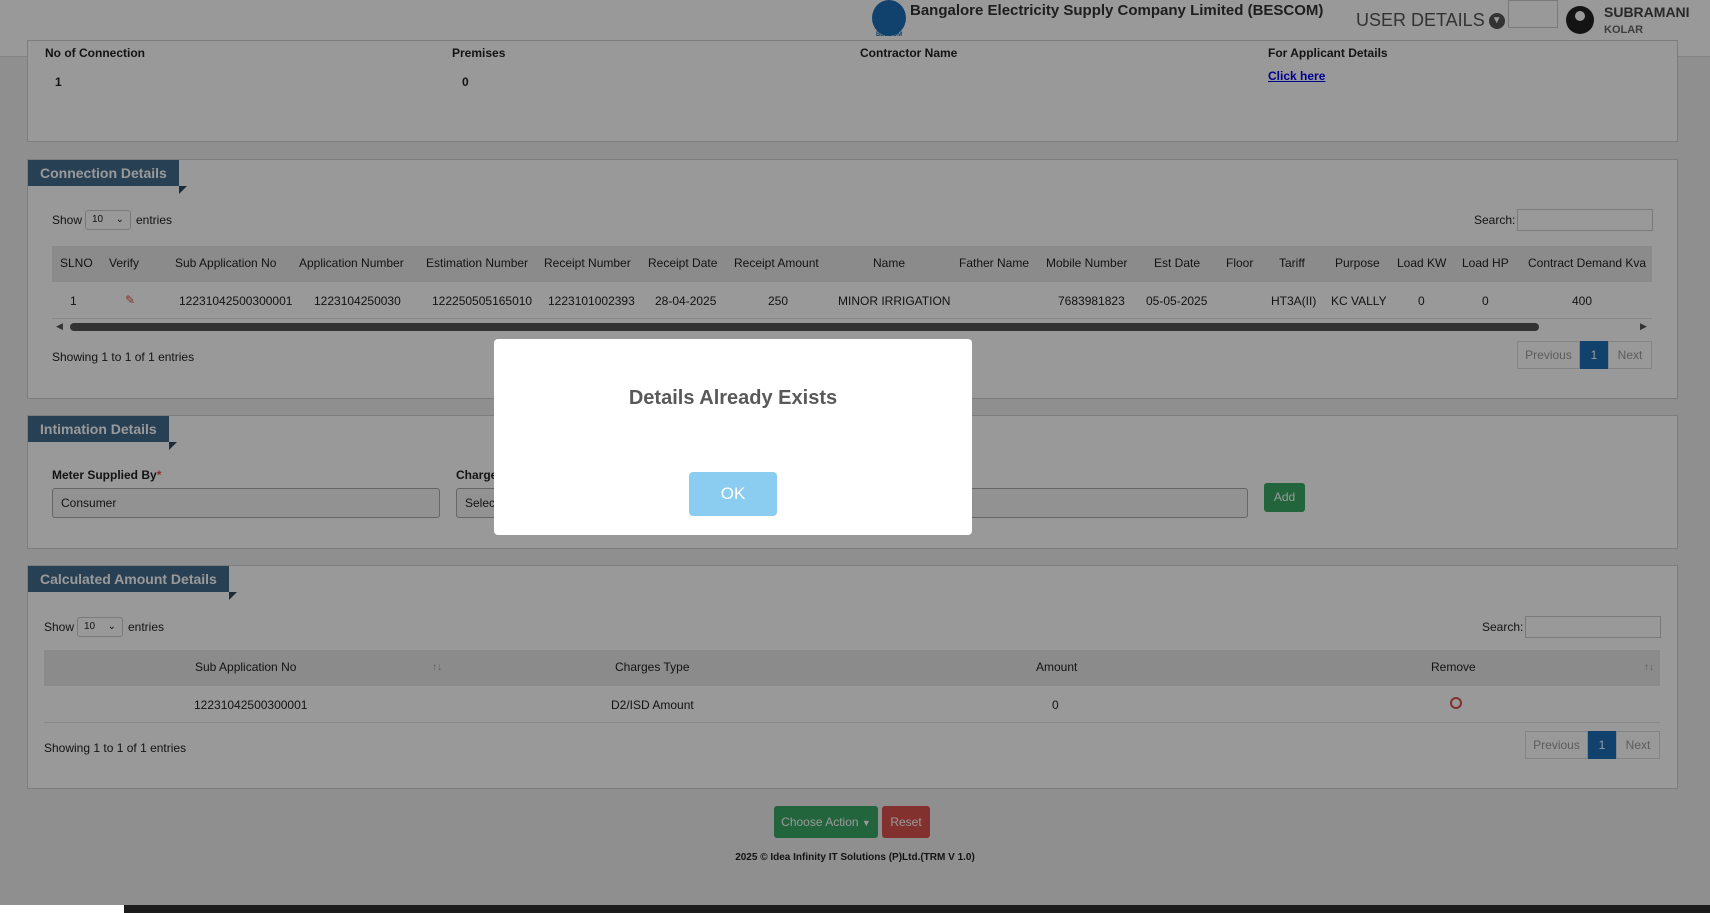 This screenshot has height=913, width=1710. I want to click on ok-button: OK, so click(733, 494).